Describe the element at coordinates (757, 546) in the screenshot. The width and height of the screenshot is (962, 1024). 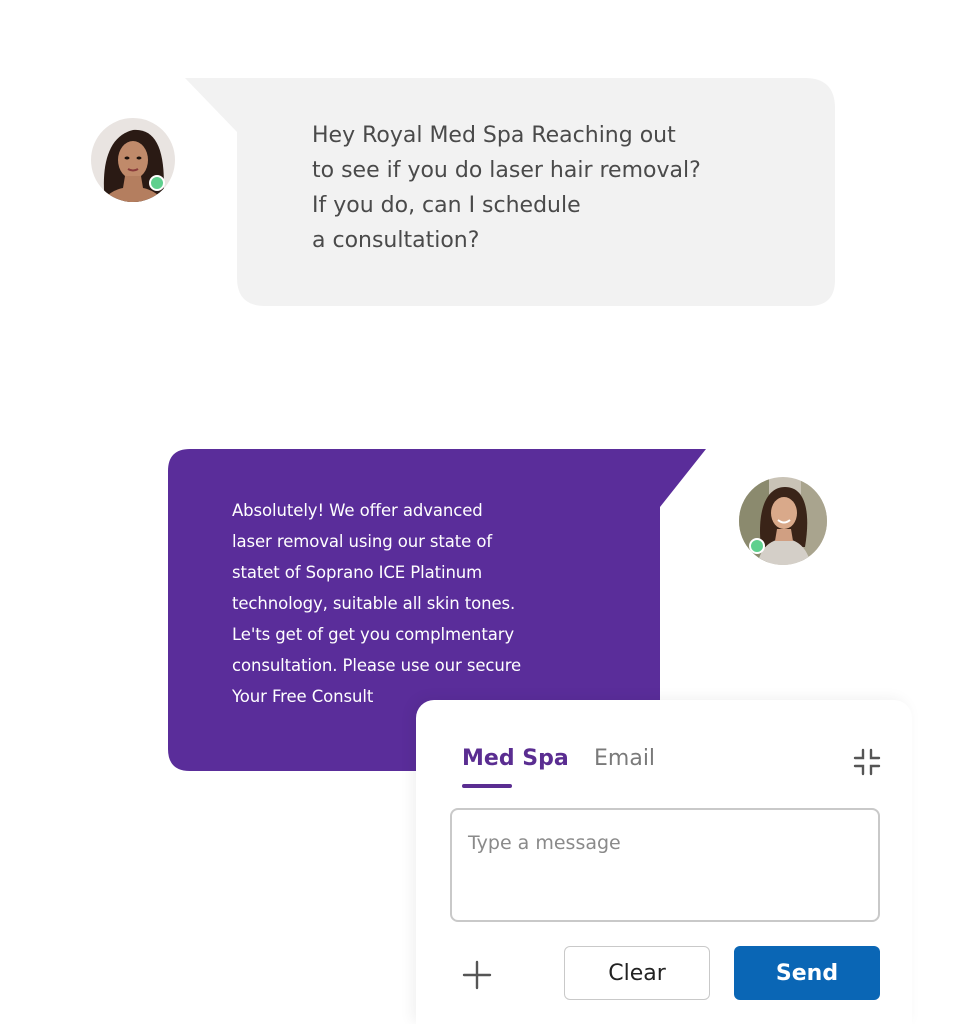
I see `staff-online-status` at that location.